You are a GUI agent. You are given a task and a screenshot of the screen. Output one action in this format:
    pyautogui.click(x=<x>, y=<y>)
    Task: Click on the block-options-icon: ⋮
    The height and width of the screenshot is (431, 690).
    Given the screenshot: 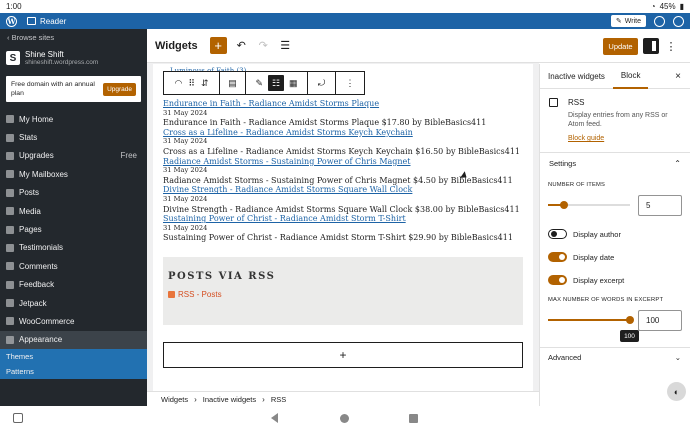 What is the action you would take?
    pyautogui.click(x=350, y=83)
    